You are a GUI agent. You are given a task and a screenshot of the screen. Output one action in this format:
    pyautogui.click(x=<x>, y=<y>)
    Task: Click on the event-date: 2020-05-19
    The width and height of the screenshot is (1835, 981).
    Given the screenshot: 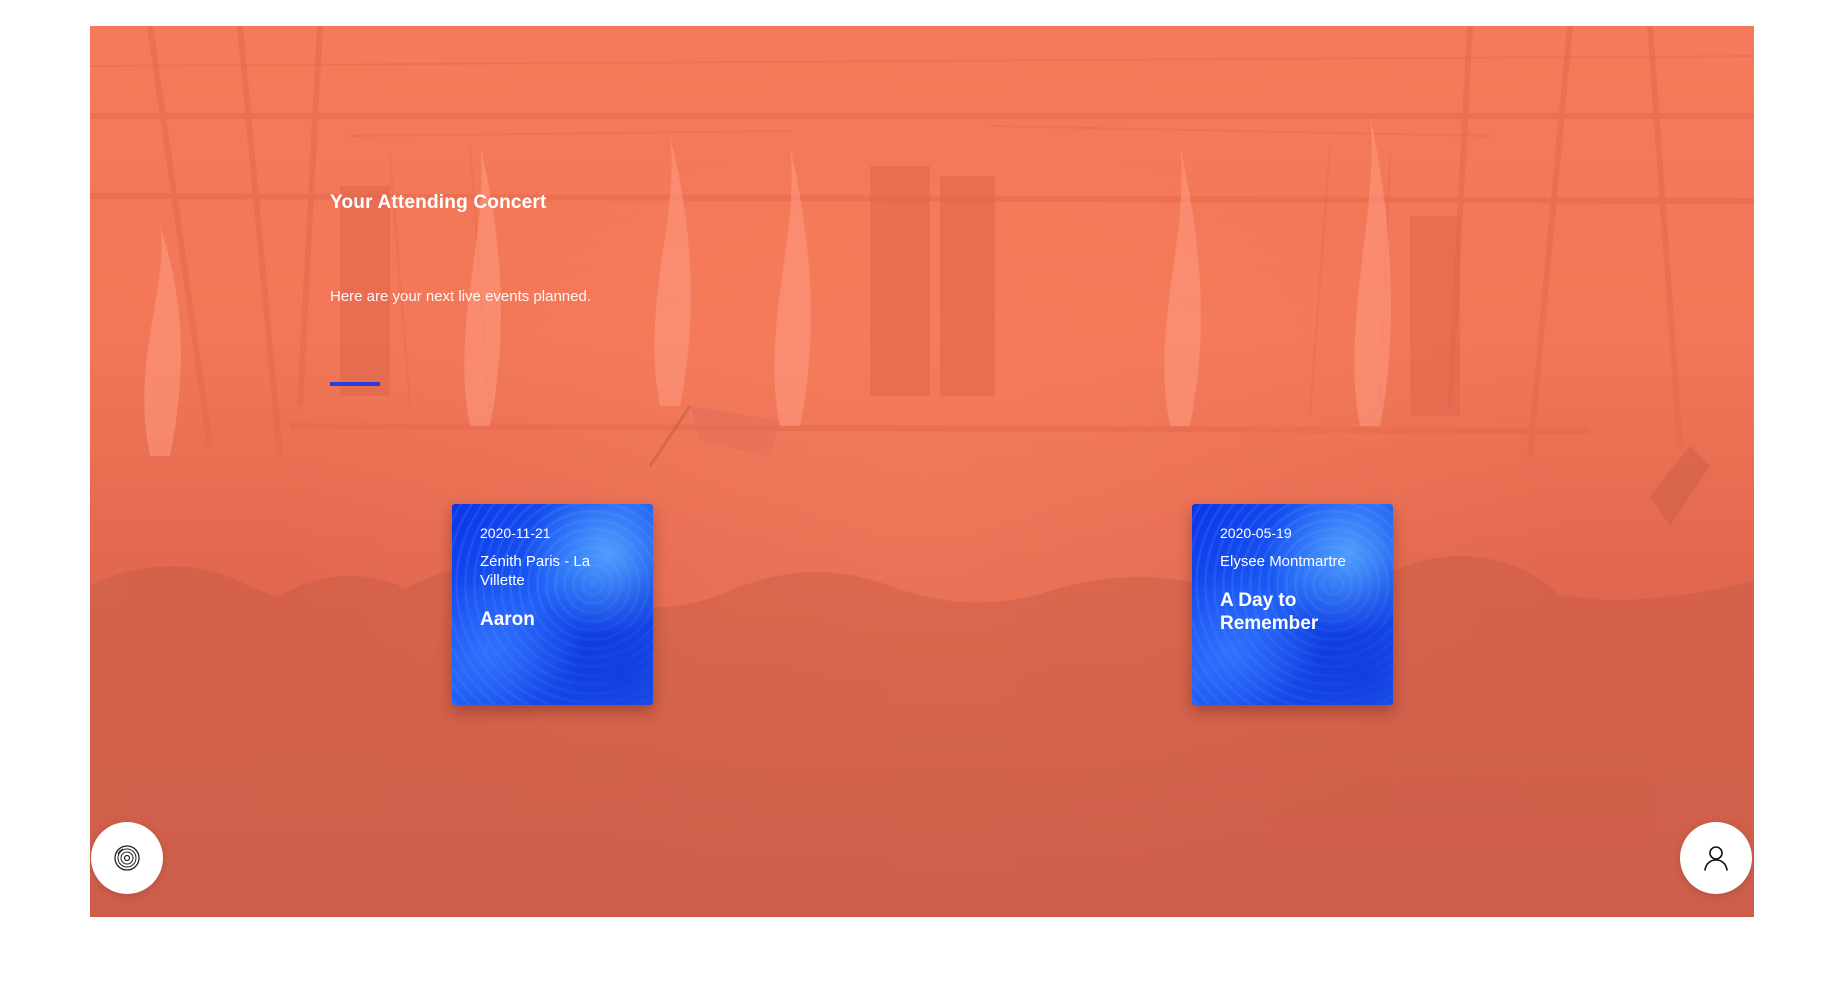 What is the action you would take?
    pyautogui.click(x=1256, y=533)
    